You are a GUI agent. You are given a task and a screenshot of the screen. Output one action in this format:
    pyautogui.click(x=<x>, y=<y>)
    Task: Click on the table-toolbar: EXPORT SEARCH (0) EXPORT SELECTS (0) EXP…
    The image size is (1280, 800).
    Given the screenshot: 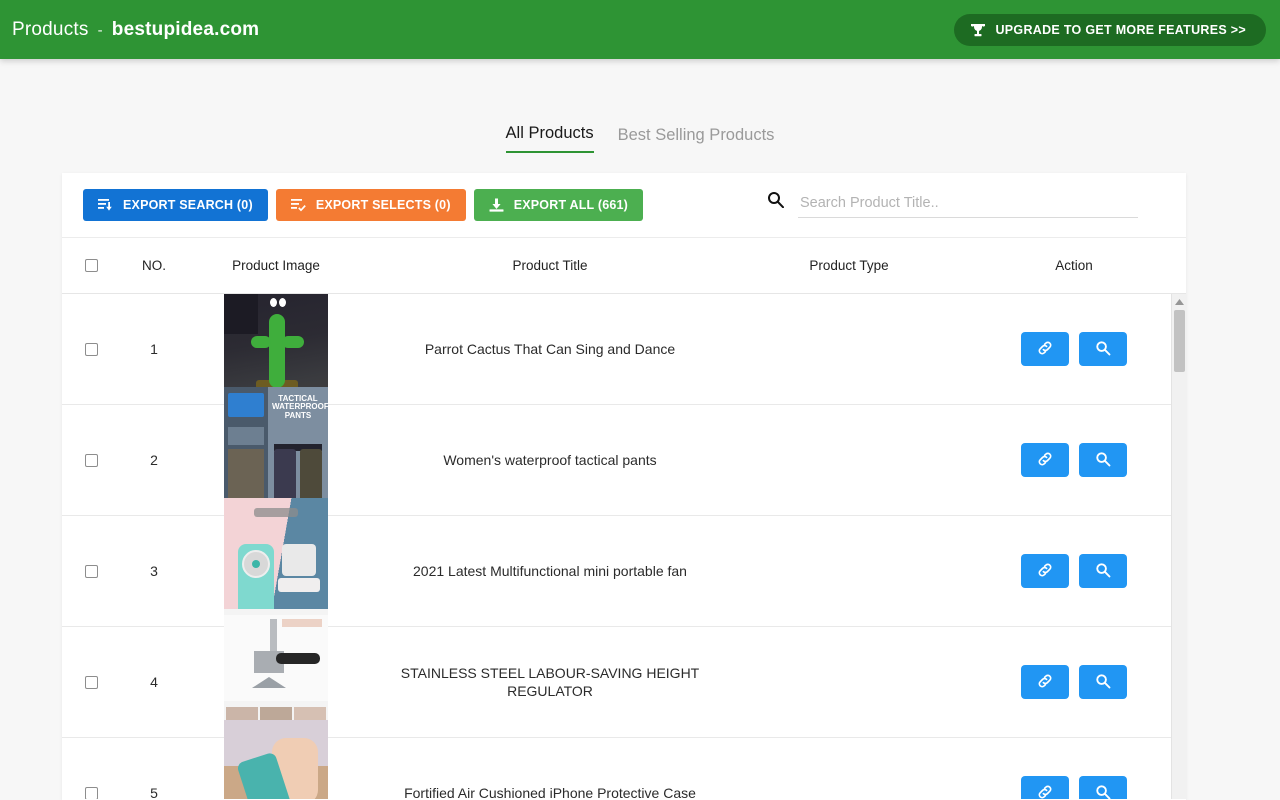 What is the action you would take?
    pyautogui.click(x=624, y=205)
    